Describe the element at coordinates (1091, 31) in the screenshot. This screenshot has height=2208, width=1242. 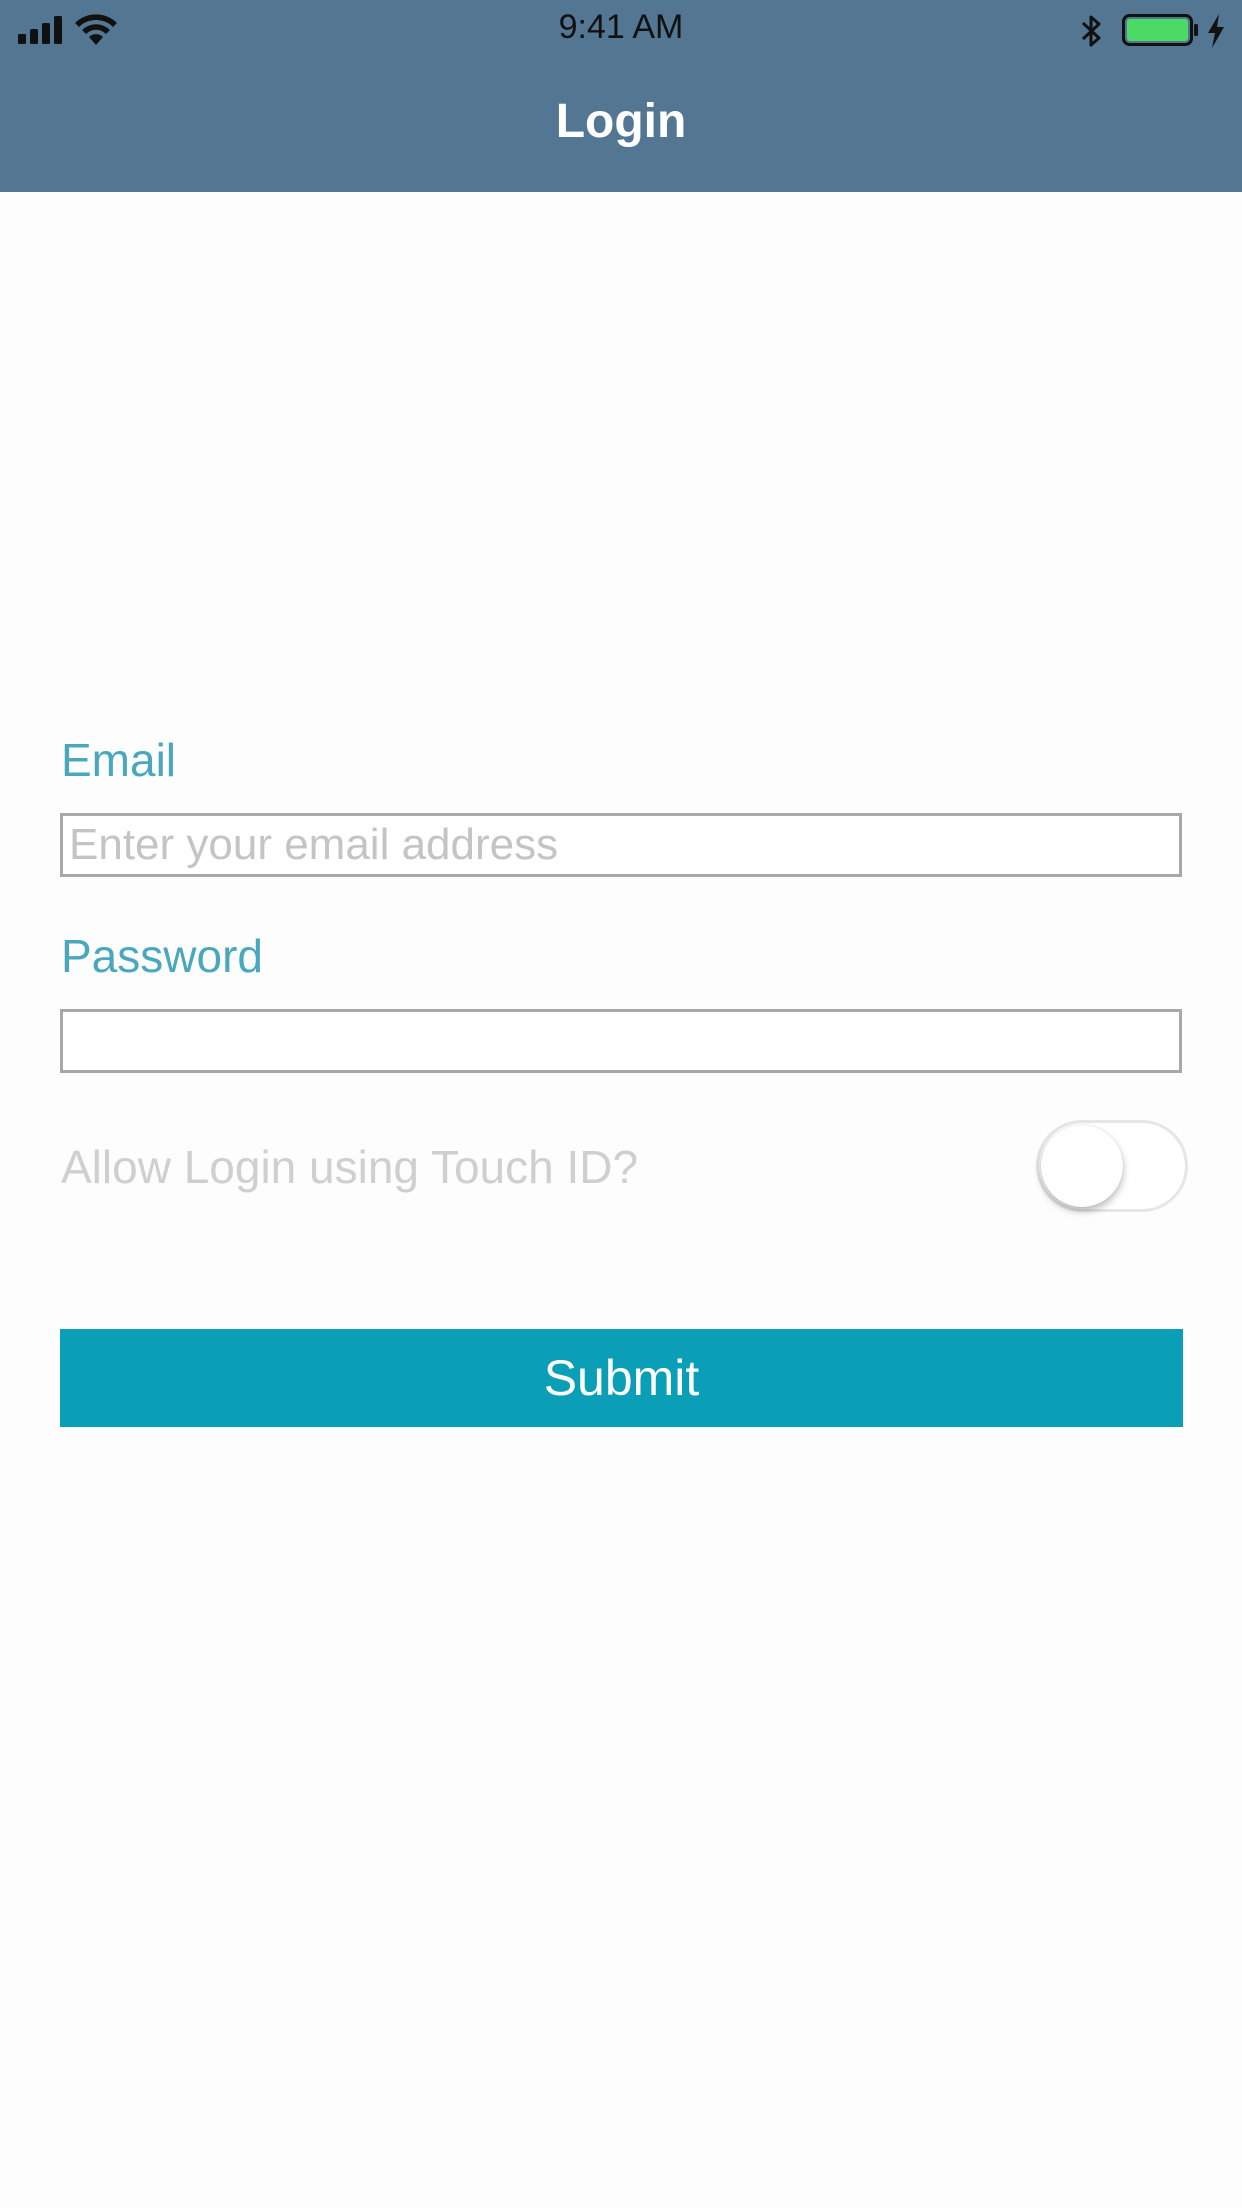
I see `bluetooth-icon` at that location.